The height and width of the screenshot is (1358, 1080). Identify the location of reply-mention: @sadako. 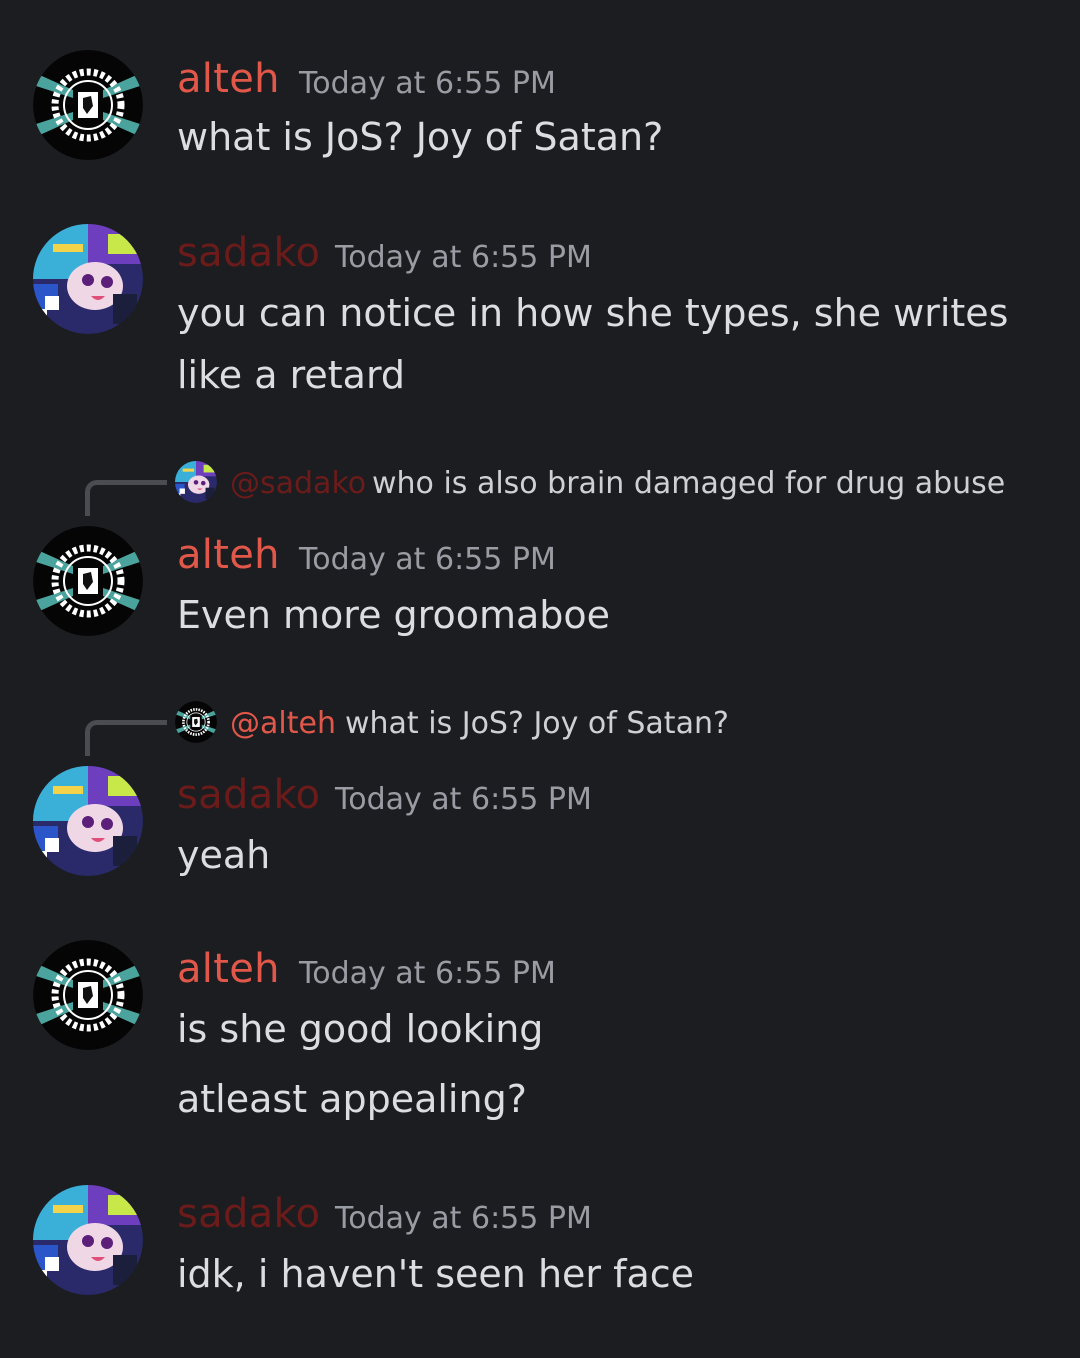
(298, 483).